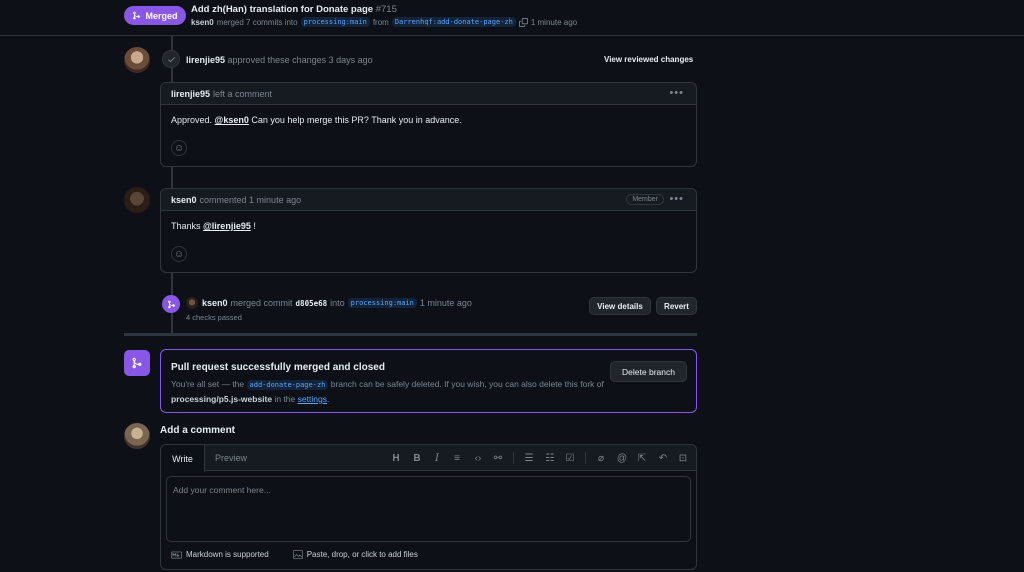  I want to click on unordered-list-icon: ☷, so click(550, 458).